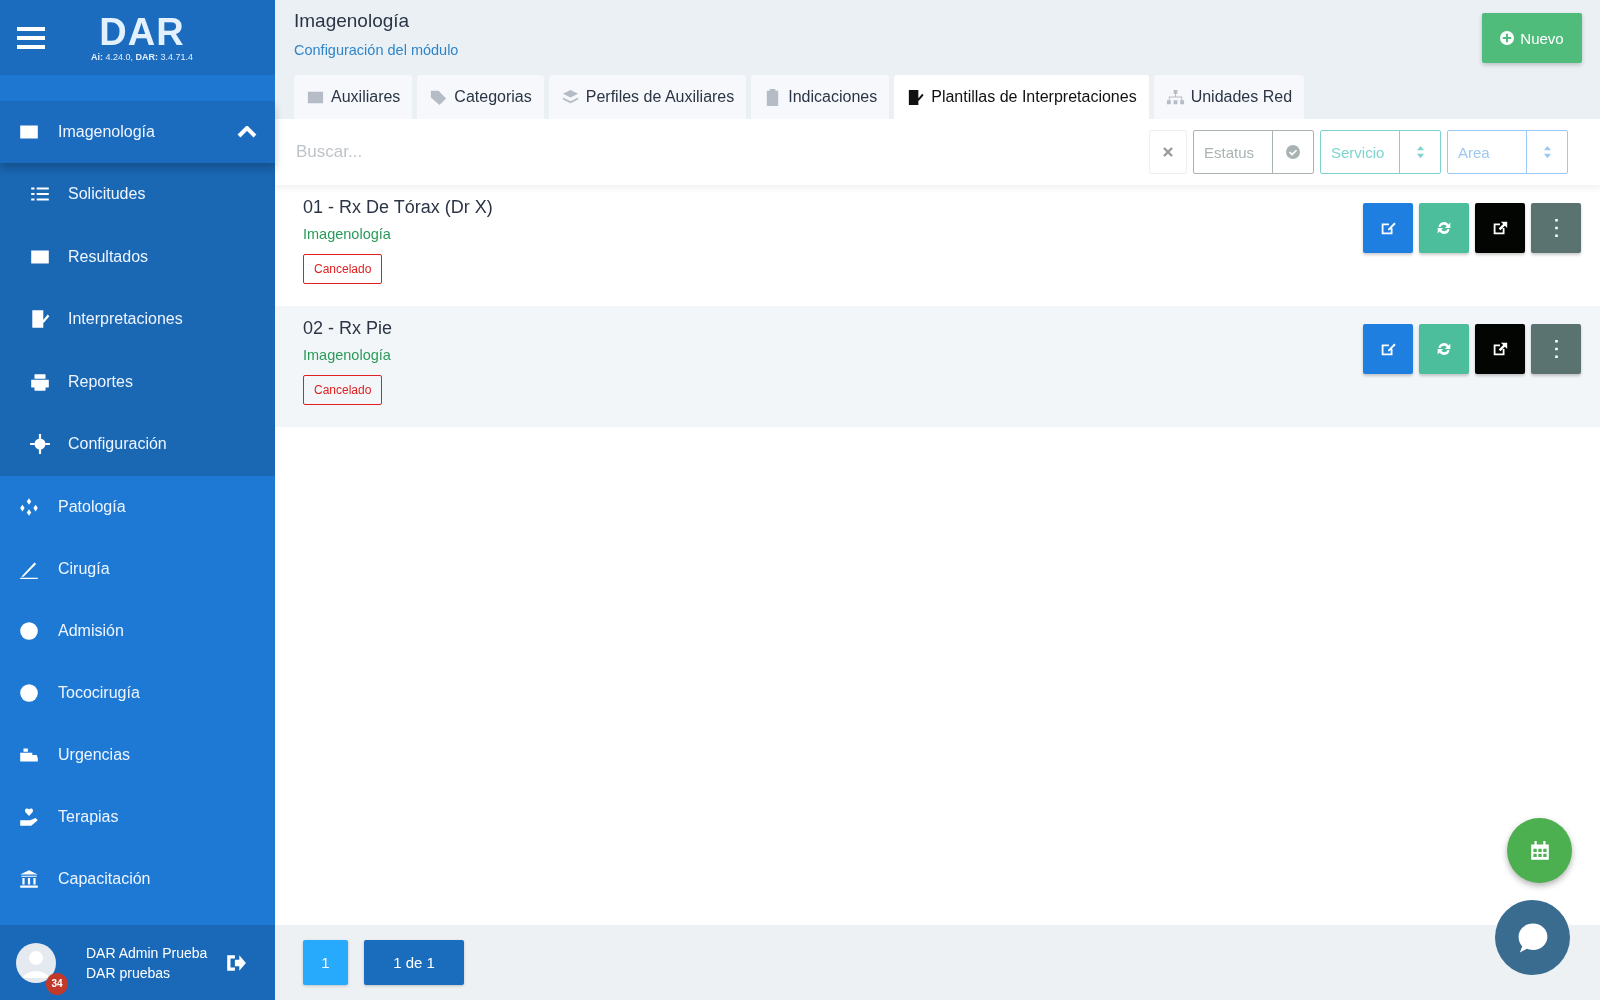 This screenshot has height=1000, width=1600. What do you see at coordinates (31, 37) in the screenshot?
I see `menu-icon` at bounding box center [31, 37].